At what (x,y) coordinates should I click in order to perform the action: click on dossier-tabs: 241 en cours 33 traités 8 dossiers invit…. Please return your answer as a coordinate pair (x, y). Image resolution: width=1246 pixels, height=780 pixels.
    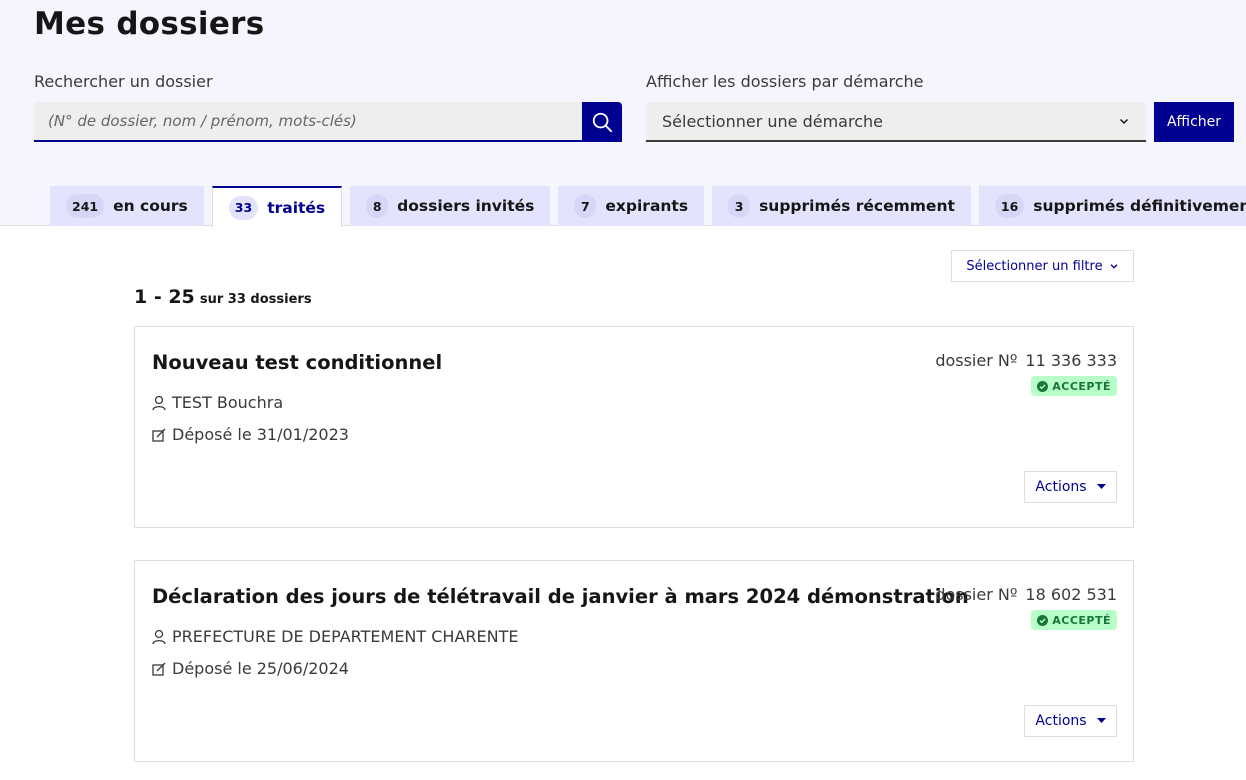
    Looking at the image, I should click on (648, 206).